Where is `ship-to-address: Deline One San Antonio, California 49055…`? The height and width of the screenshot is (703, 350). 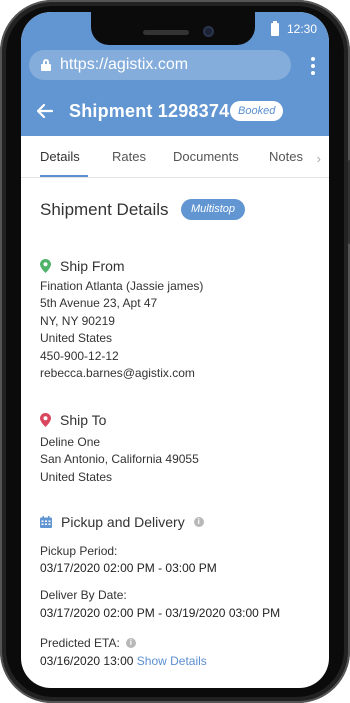
ship-to-address: Deline One San Antonio, California 49055… is located at coordinates (119, 460).